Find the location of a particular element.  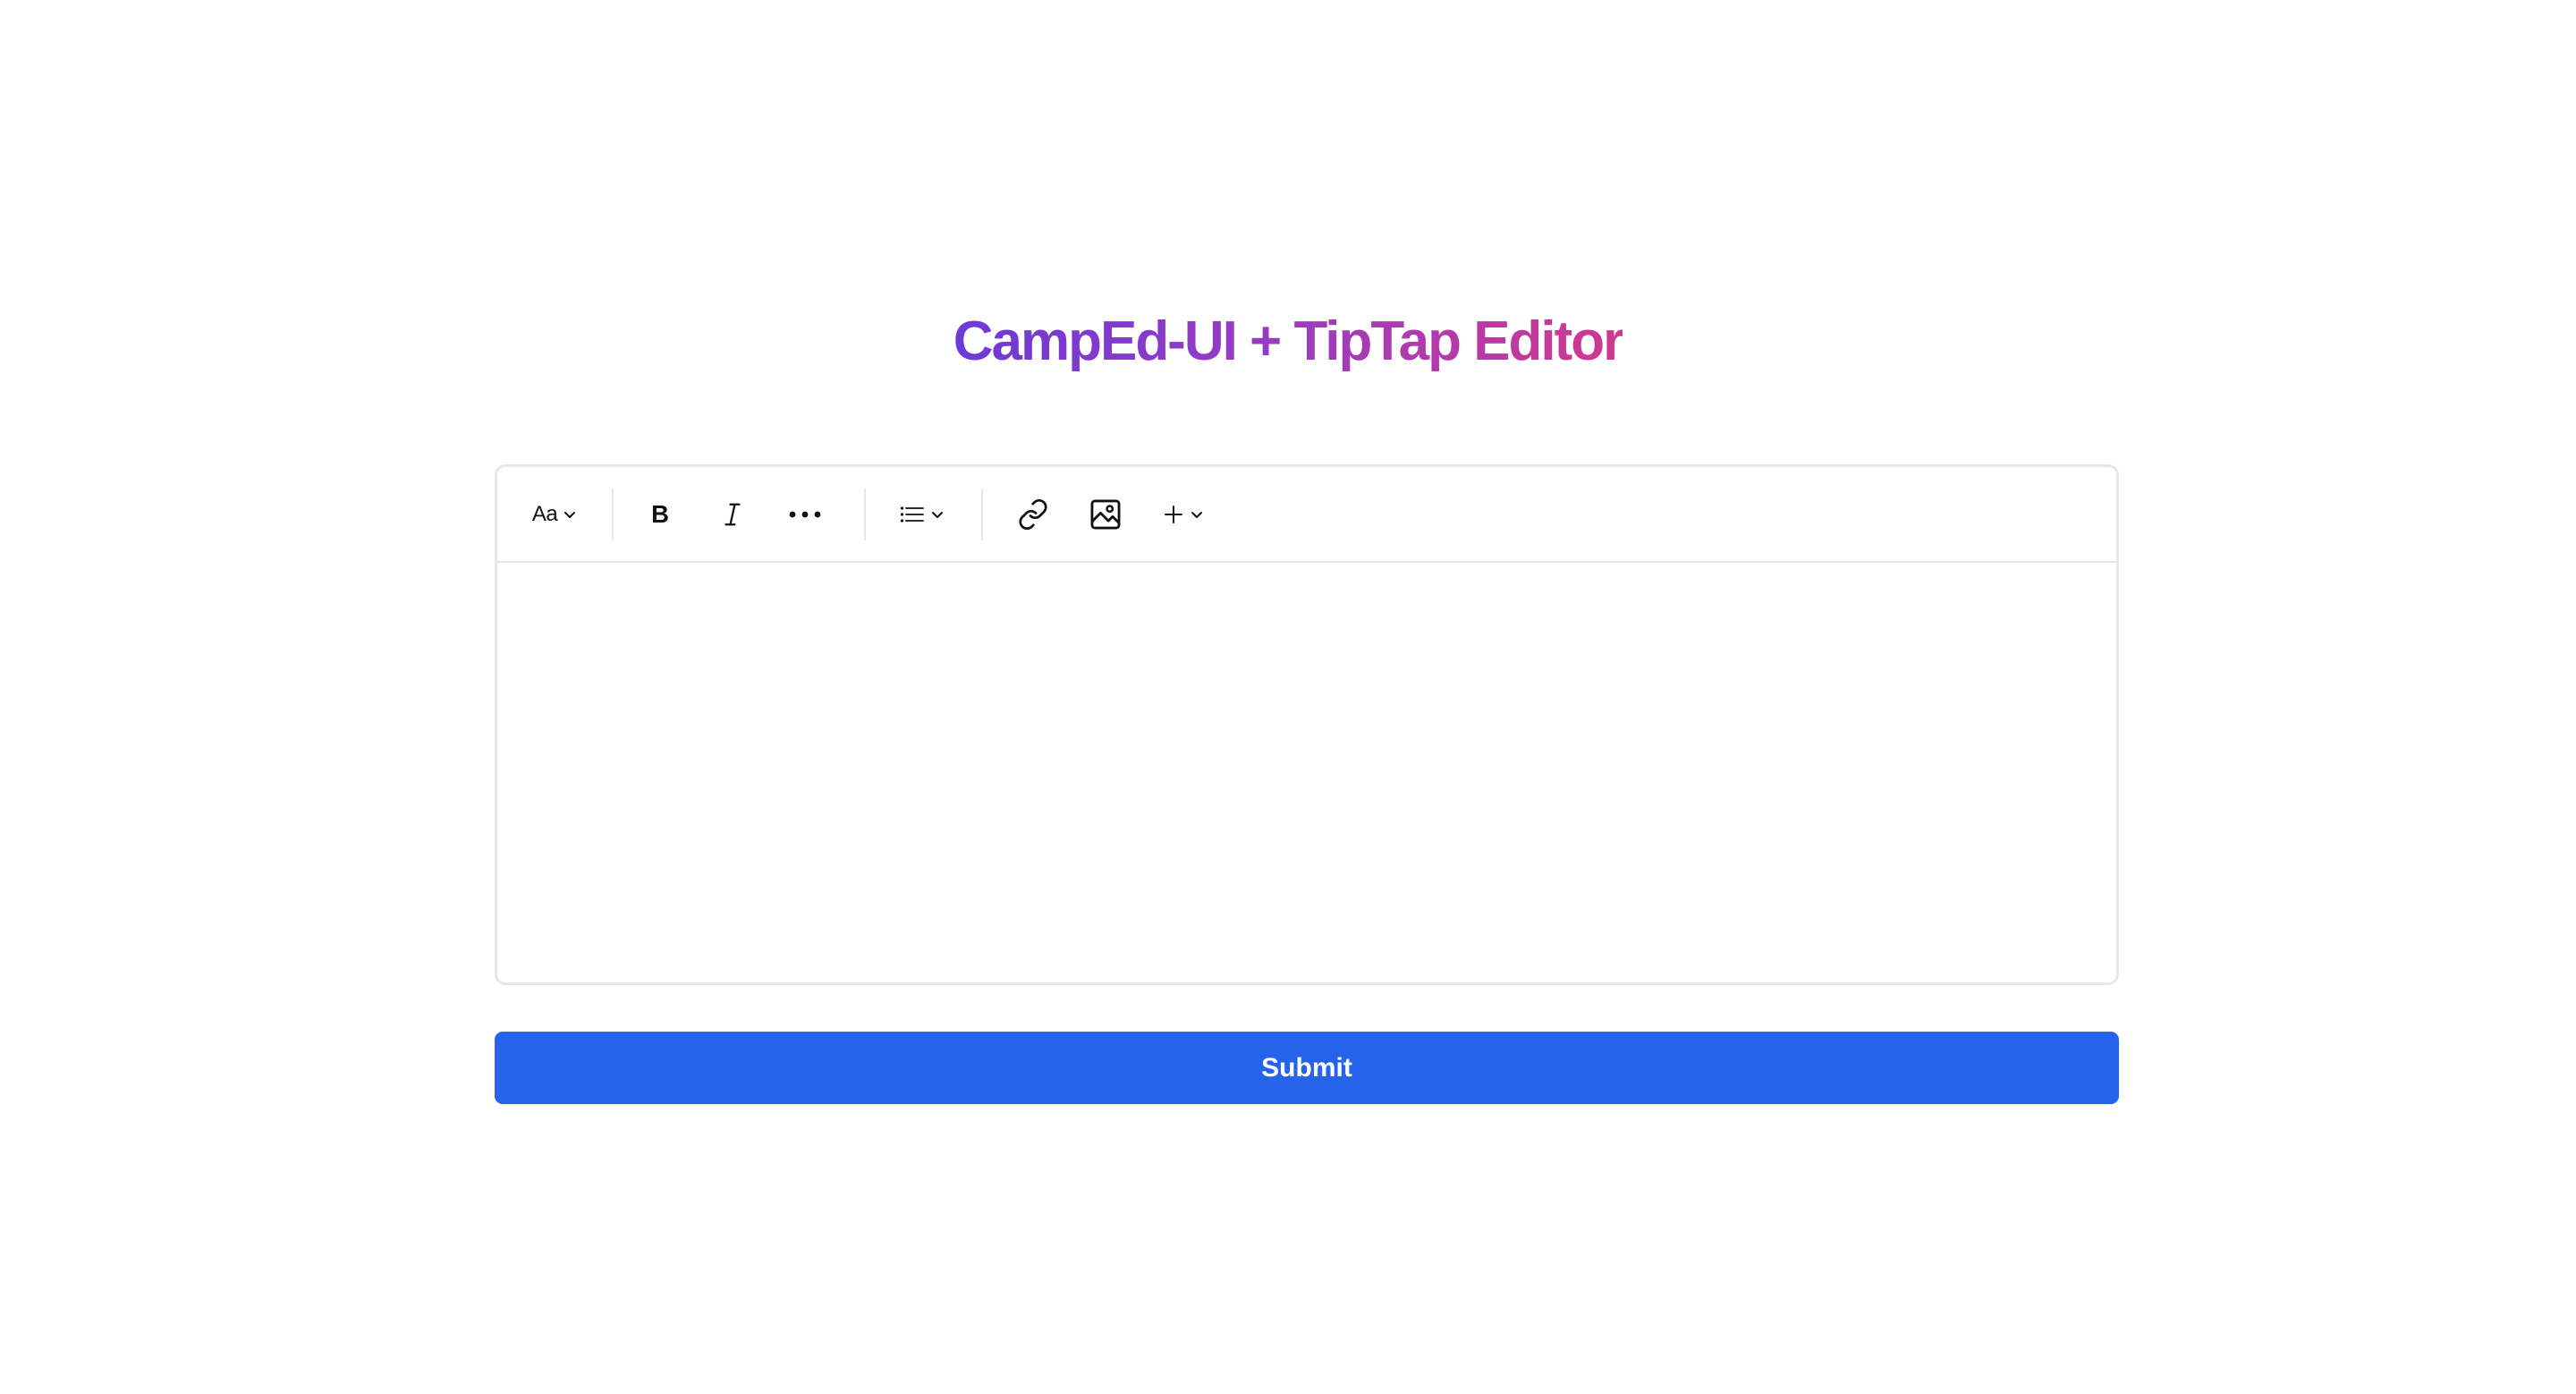

italic-button is located at coordinates (732, 514).